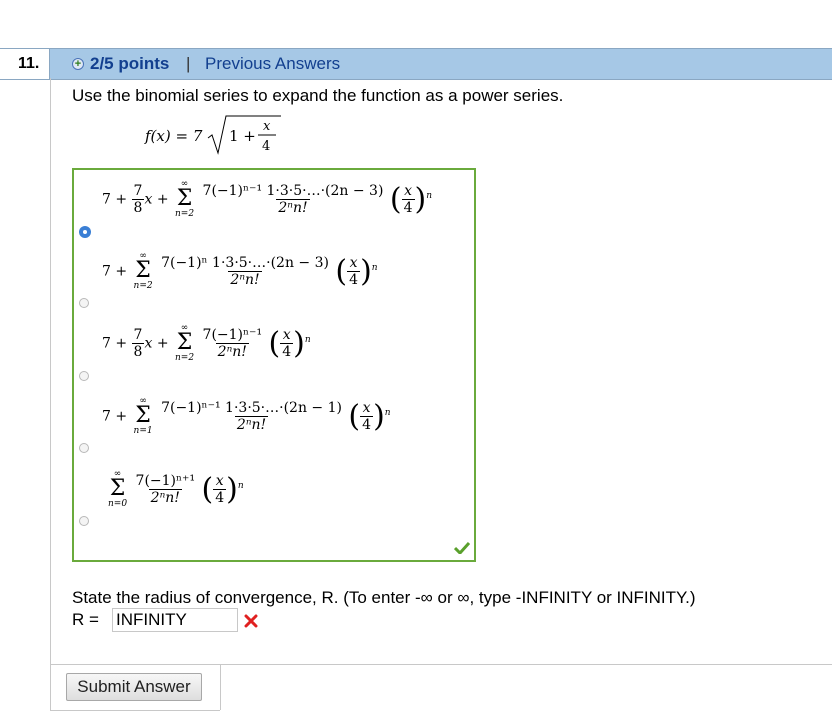  Describe the element at coordinates (272, 64) in the screenshot. I see `previous-answers-link: Previous Answers` at that location.